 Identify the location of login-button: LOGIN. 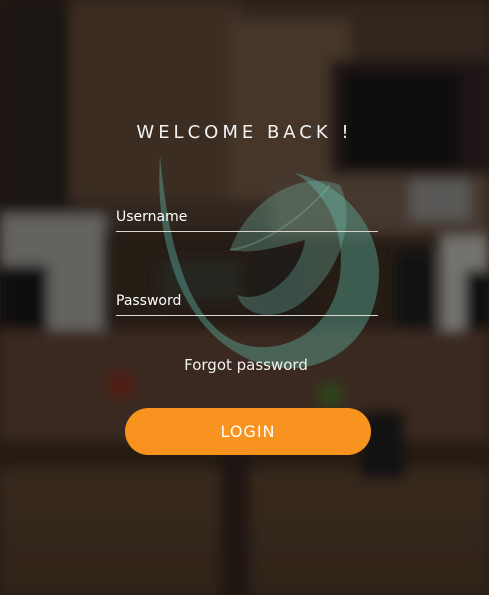
(248, 431).